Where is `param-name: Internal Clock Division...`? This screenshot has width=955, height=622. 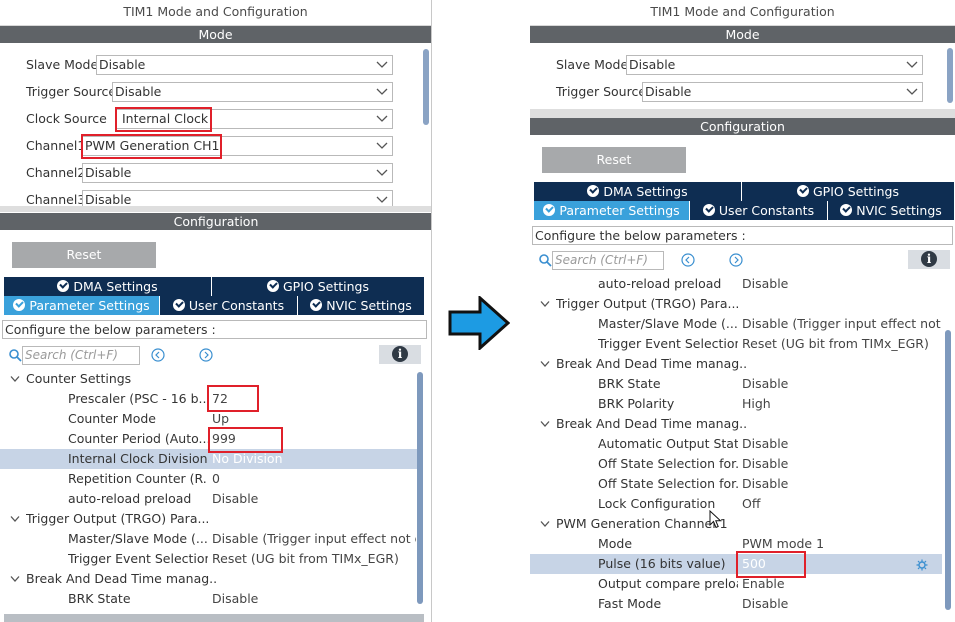
param-name: Internal Clock Division... is located at coordinates (138, 458).